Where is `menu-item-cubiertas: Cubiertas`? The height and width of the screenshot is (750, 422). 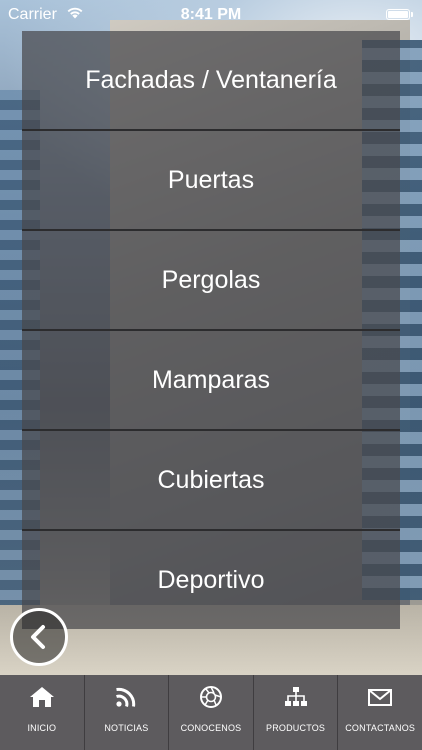 menu-item-cubiertas: Cubiertas is located at coordinates (211, 479).